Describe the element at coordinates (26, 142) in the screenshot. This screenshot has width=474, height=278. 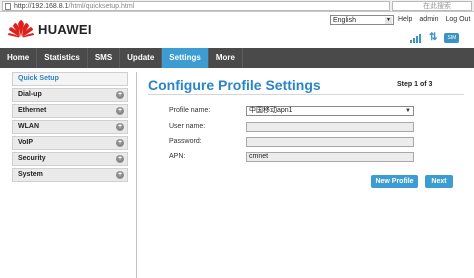
I see `sidebar-item-label: VoIP` at that location.